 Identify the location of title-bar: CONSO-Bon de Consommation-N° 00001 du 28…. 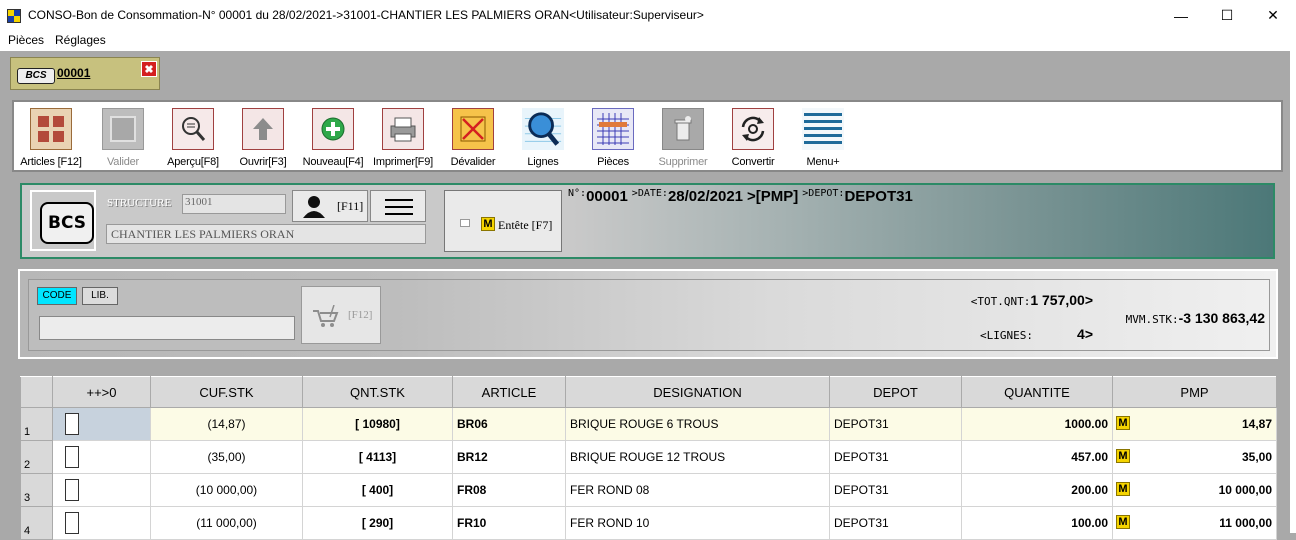
(648, 15).